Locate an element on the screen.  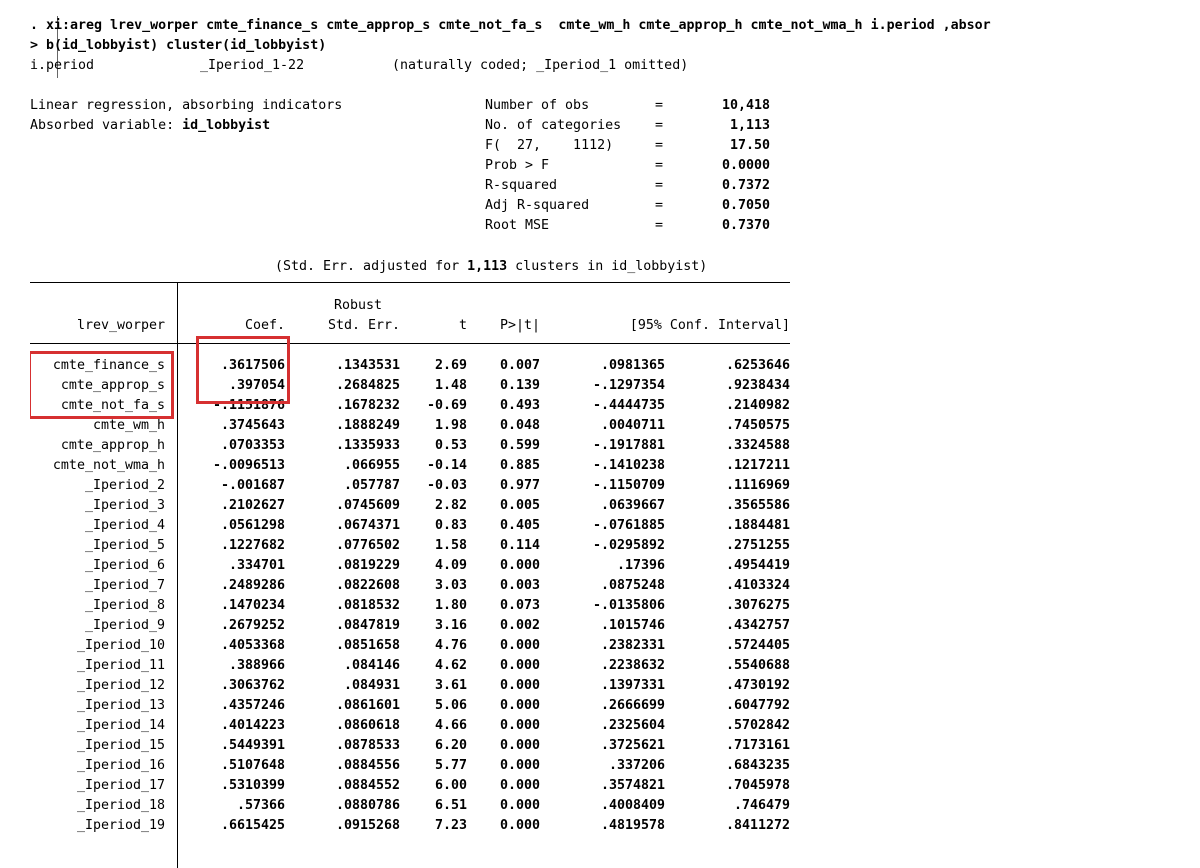
row-variable-name: cmte_approp_h is located at coordinates (112, 445).